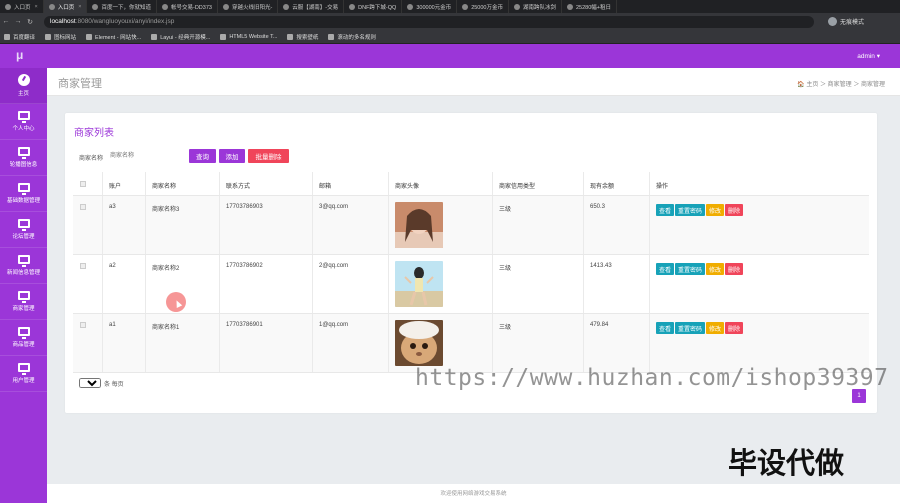  What do you see at coordinates (430, 6) in the screenshot?
I see `tab-7: 300000元金币` at bounding box center [430, 6].